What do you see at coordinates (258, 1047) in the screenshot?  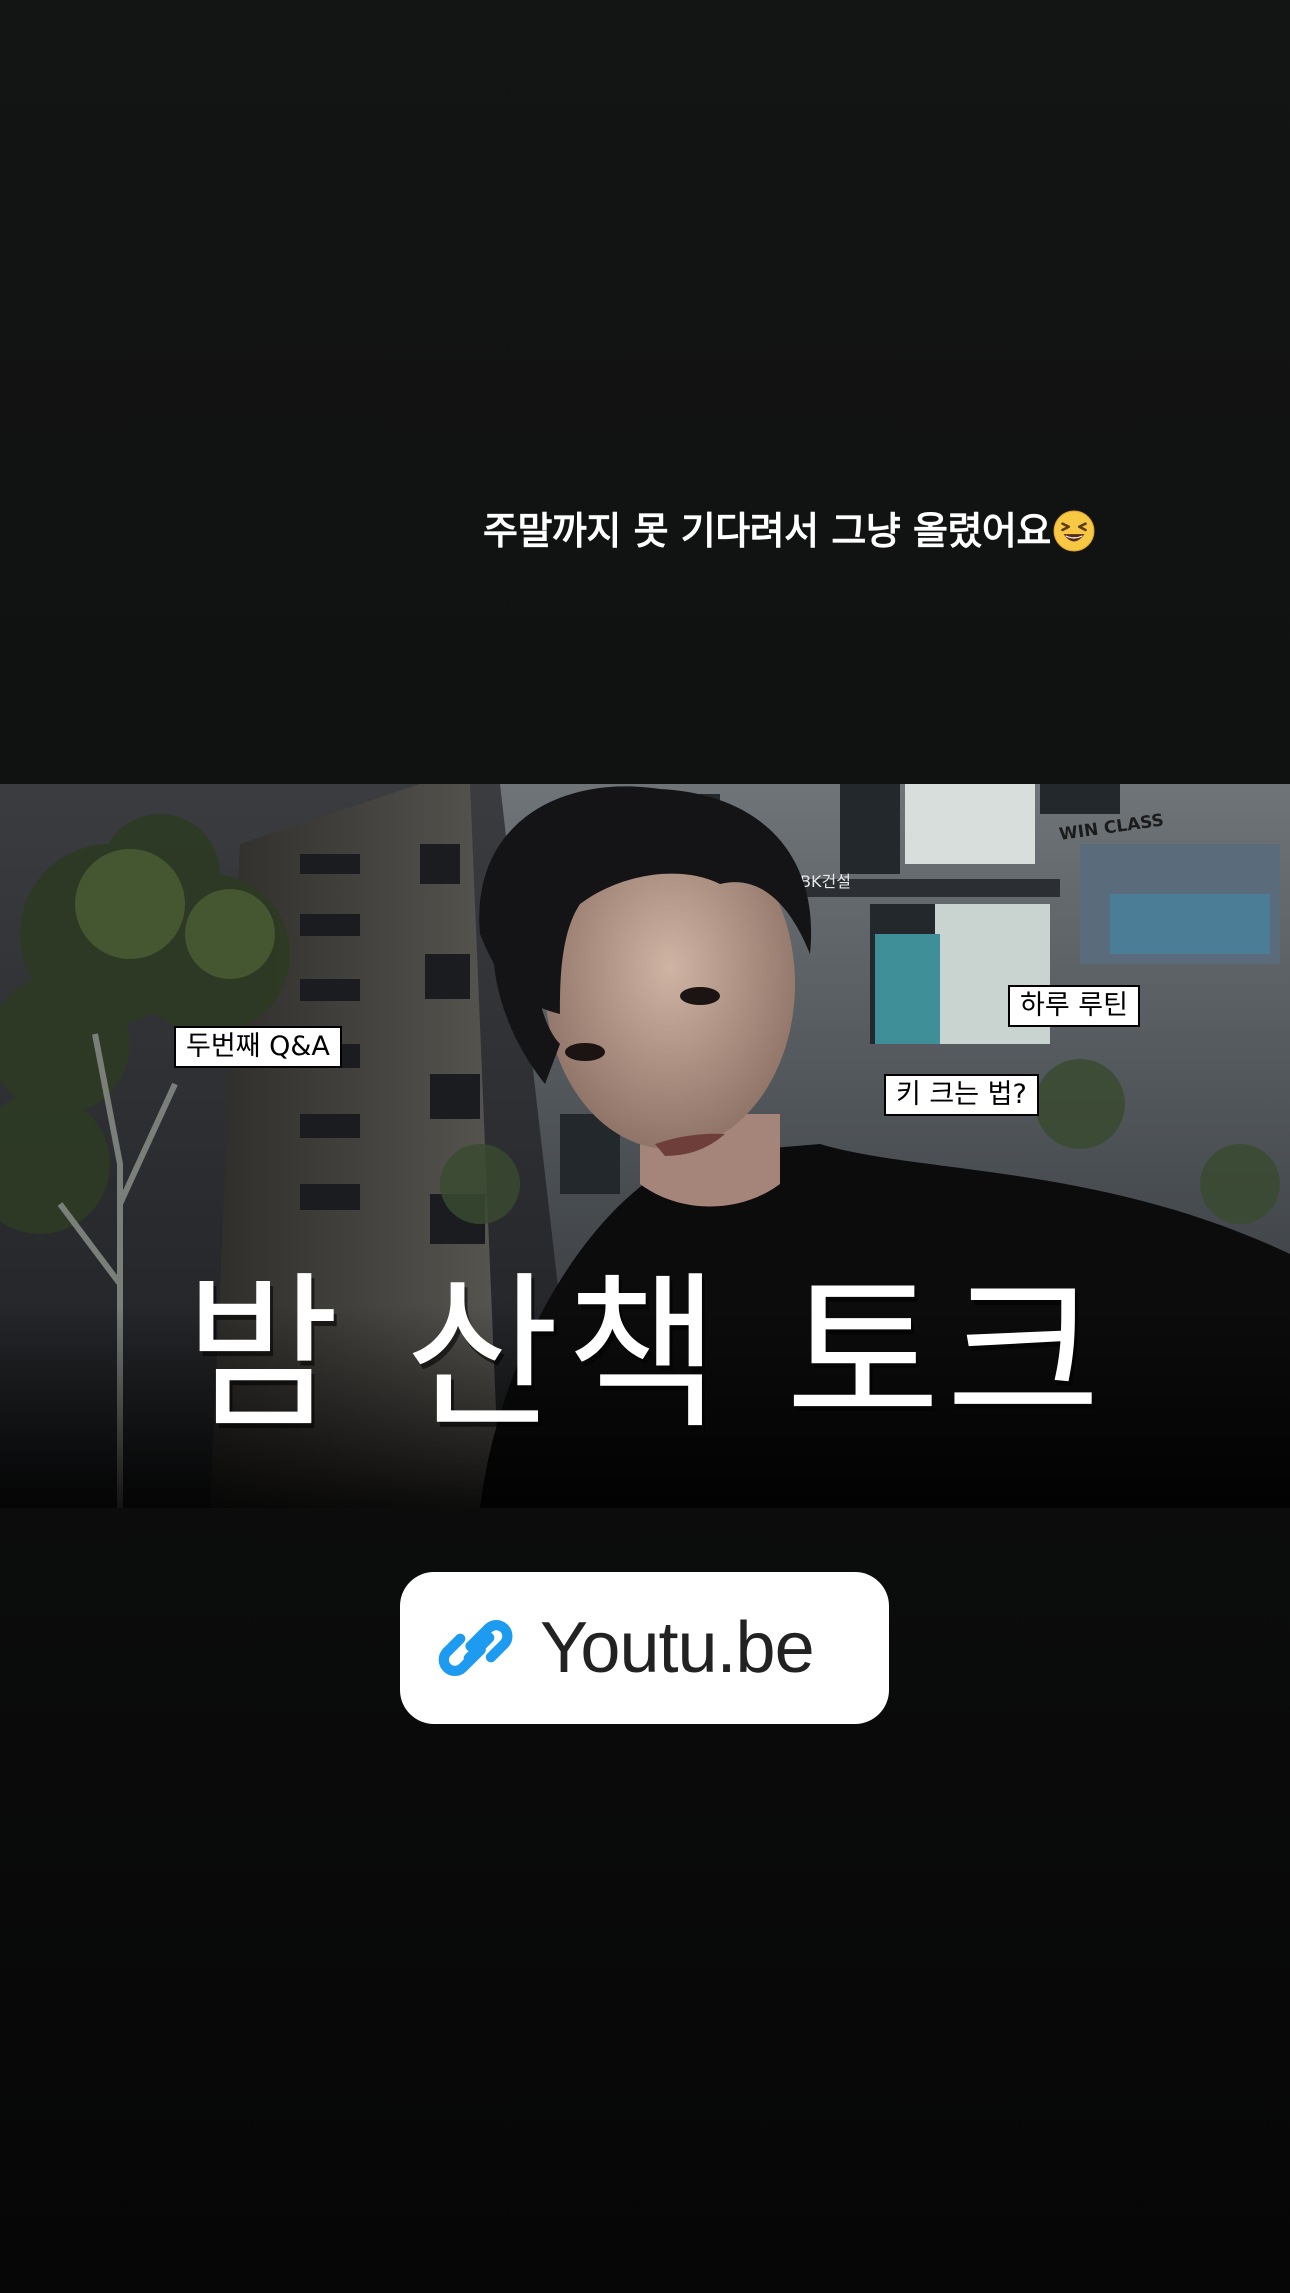 I see `tag-second-qa: 두번째 Q&A` at bounding box center [258, 1047].